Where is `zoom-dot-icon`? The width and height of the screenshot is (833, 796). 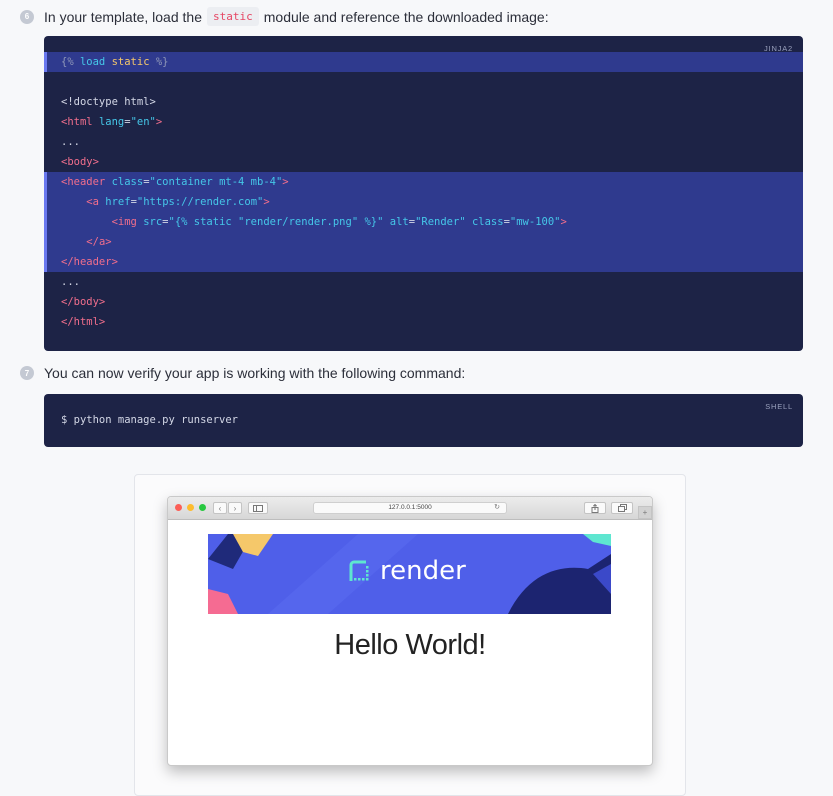
zoom-dot-icon is located at coordinates (202, 507).